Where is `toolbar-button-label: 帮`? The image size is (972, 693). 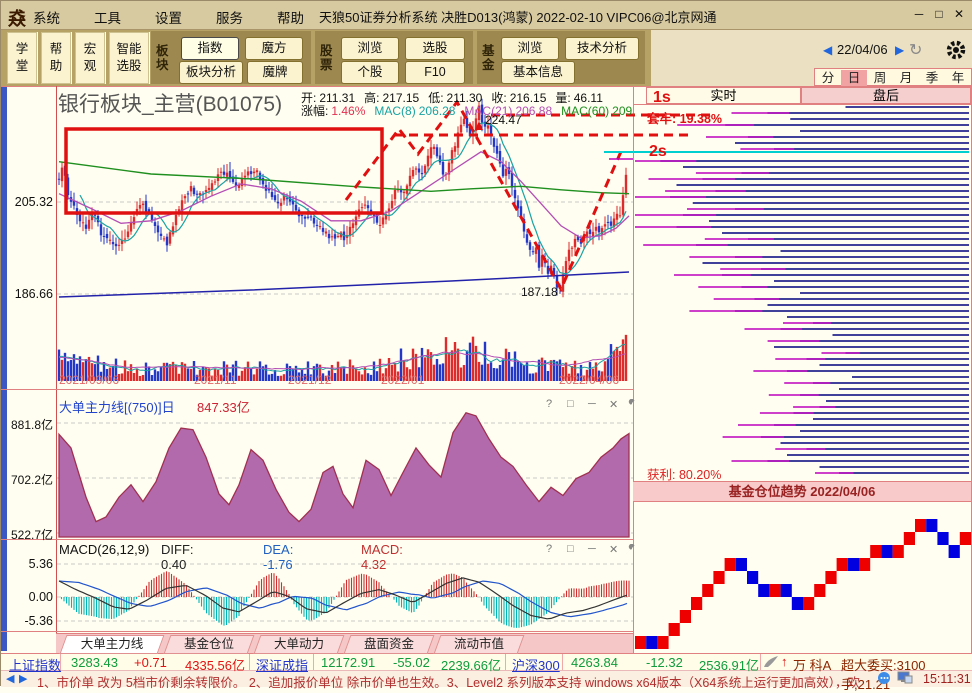 toolbar-button-label: 帮 is located at coordinates (56, 49).